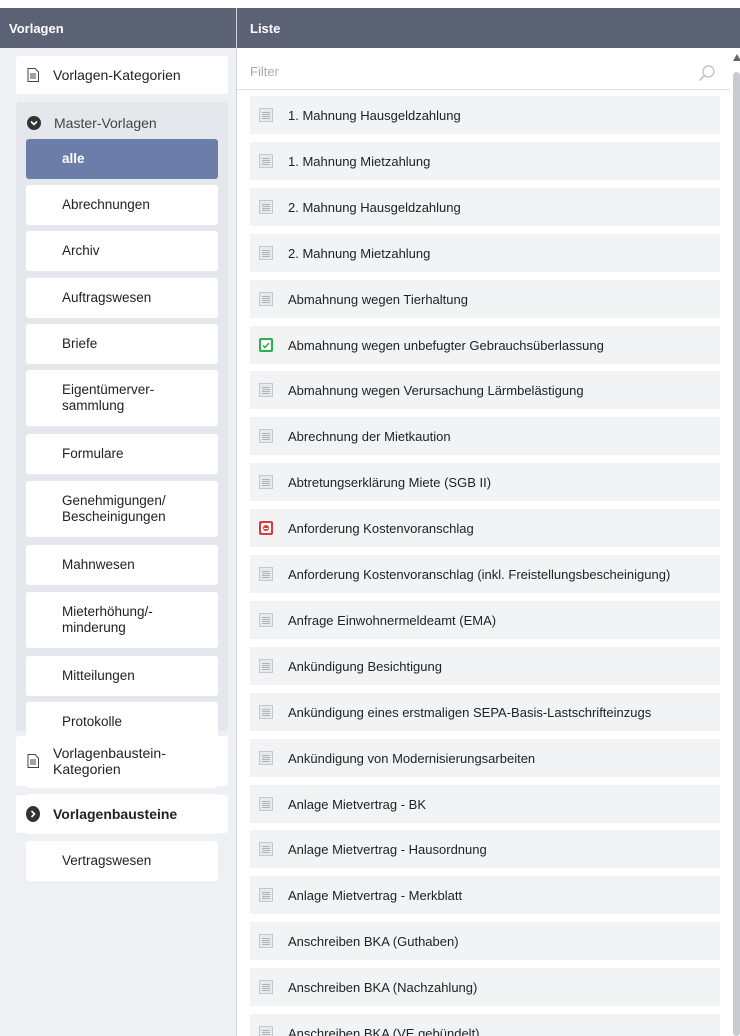 The image size is (740, 1036). Describe the element at coordinates (485, 528) in the screenshot. I see `list-item: Anforderung Kostenvoranschlag` at that location.